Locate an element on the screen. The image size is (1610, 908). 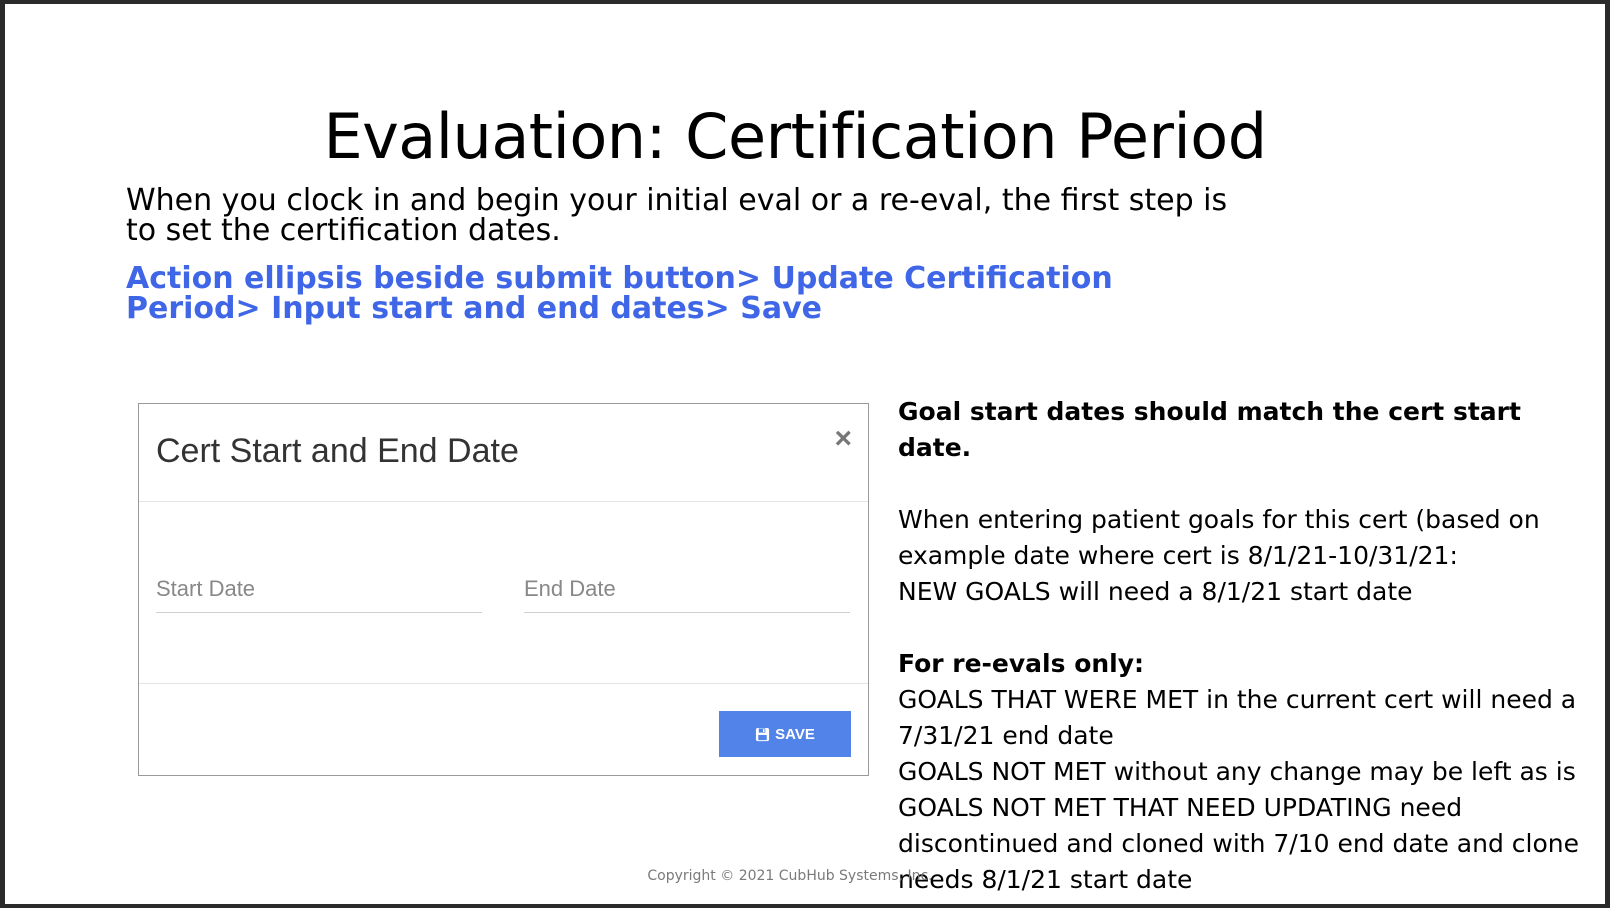
notes-line: 7/31/21 end date is located at coordinates (1006, 735).